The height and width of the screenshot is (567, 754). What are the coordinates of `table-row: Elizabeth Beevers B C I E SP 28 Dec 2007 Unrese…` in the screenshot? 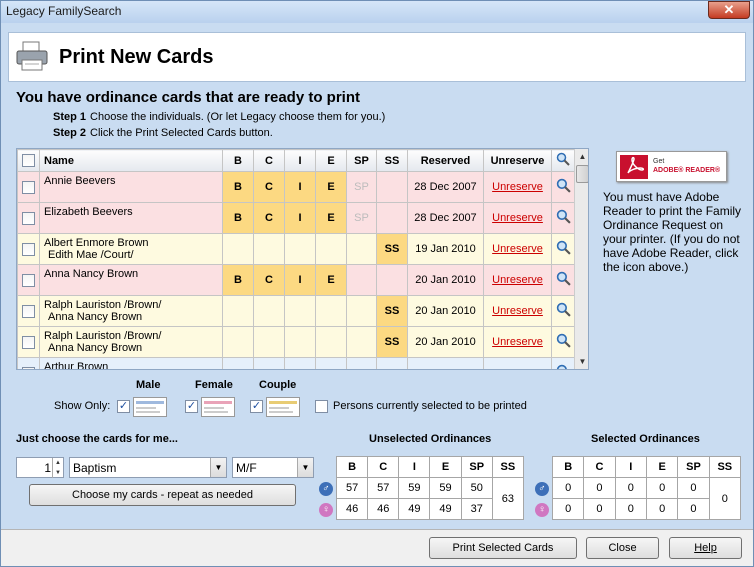 It's located at (296, 218).